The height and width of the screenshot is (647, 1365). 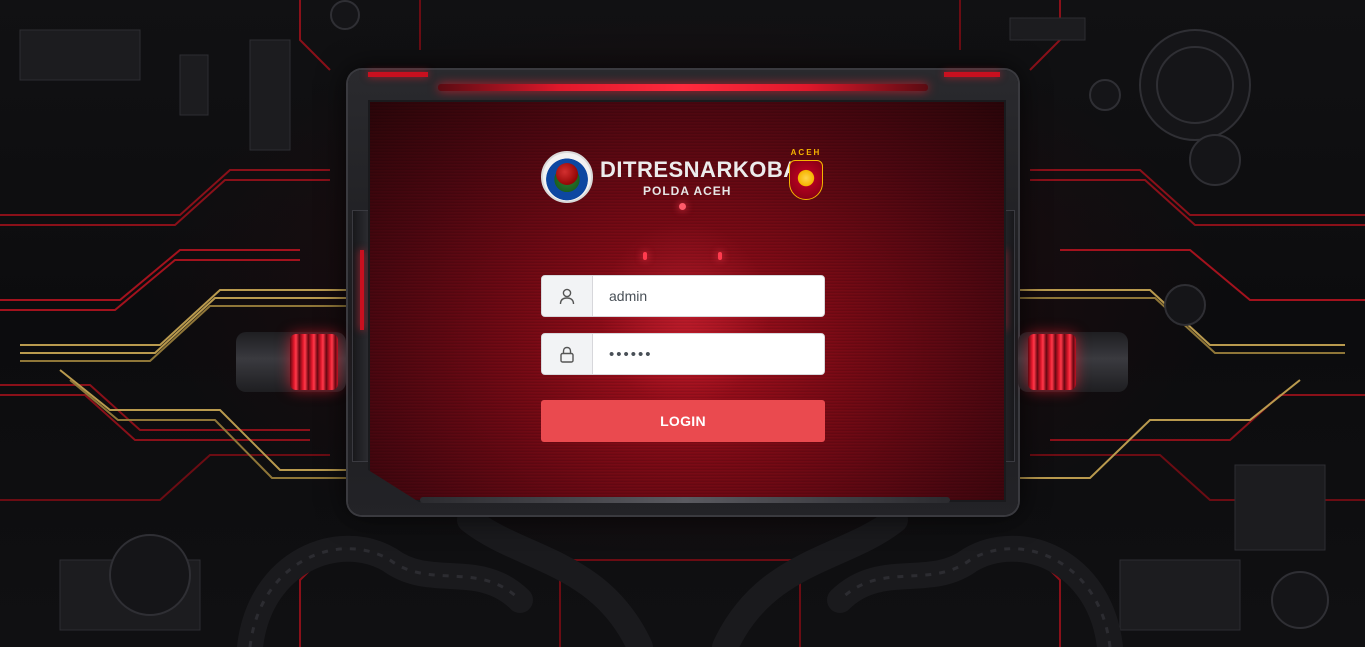 What do you see at coordinates (682, 206) in the screenshot?
I see `logo-indicator-light` at bounding box center [682, 206].